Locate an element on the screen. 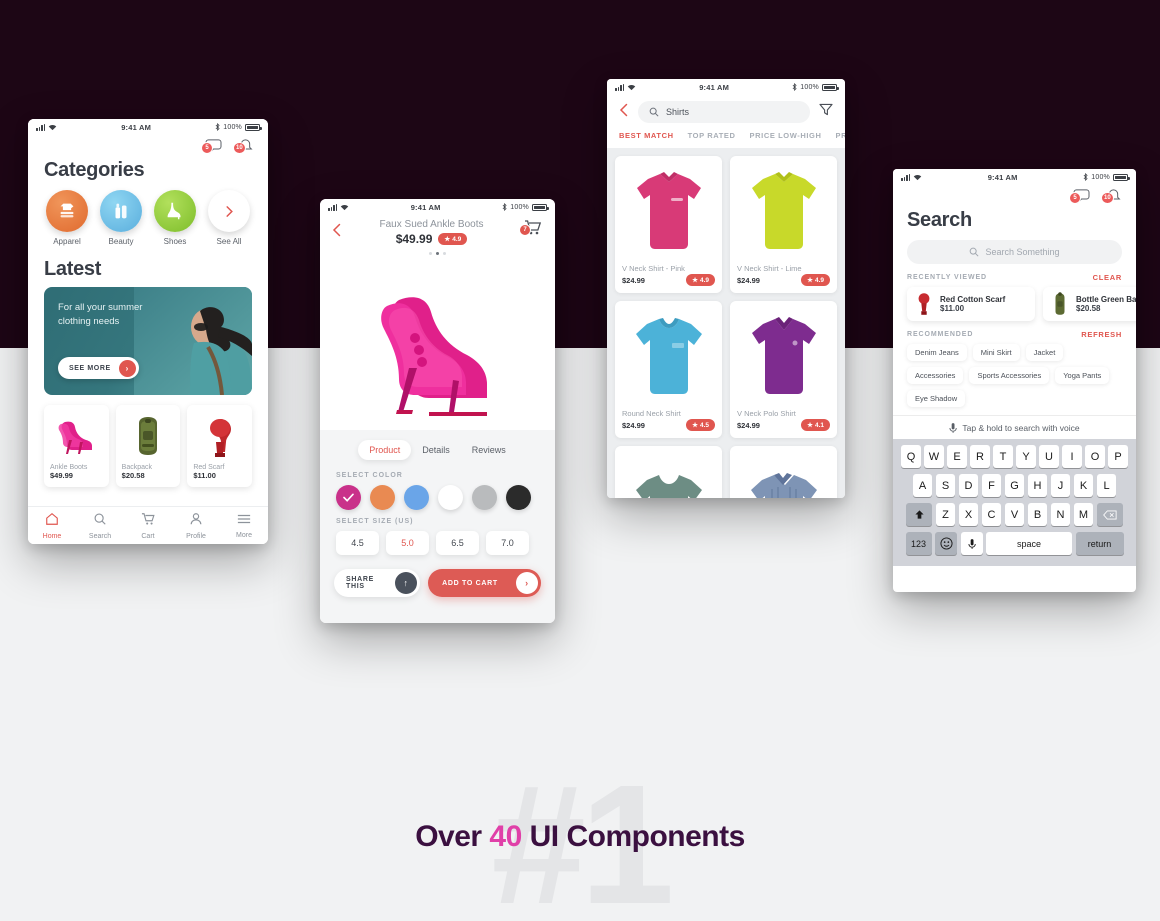 This screenshot has height=921, width=1160. key-numbers: 123 is located at coordinates (918, 543).